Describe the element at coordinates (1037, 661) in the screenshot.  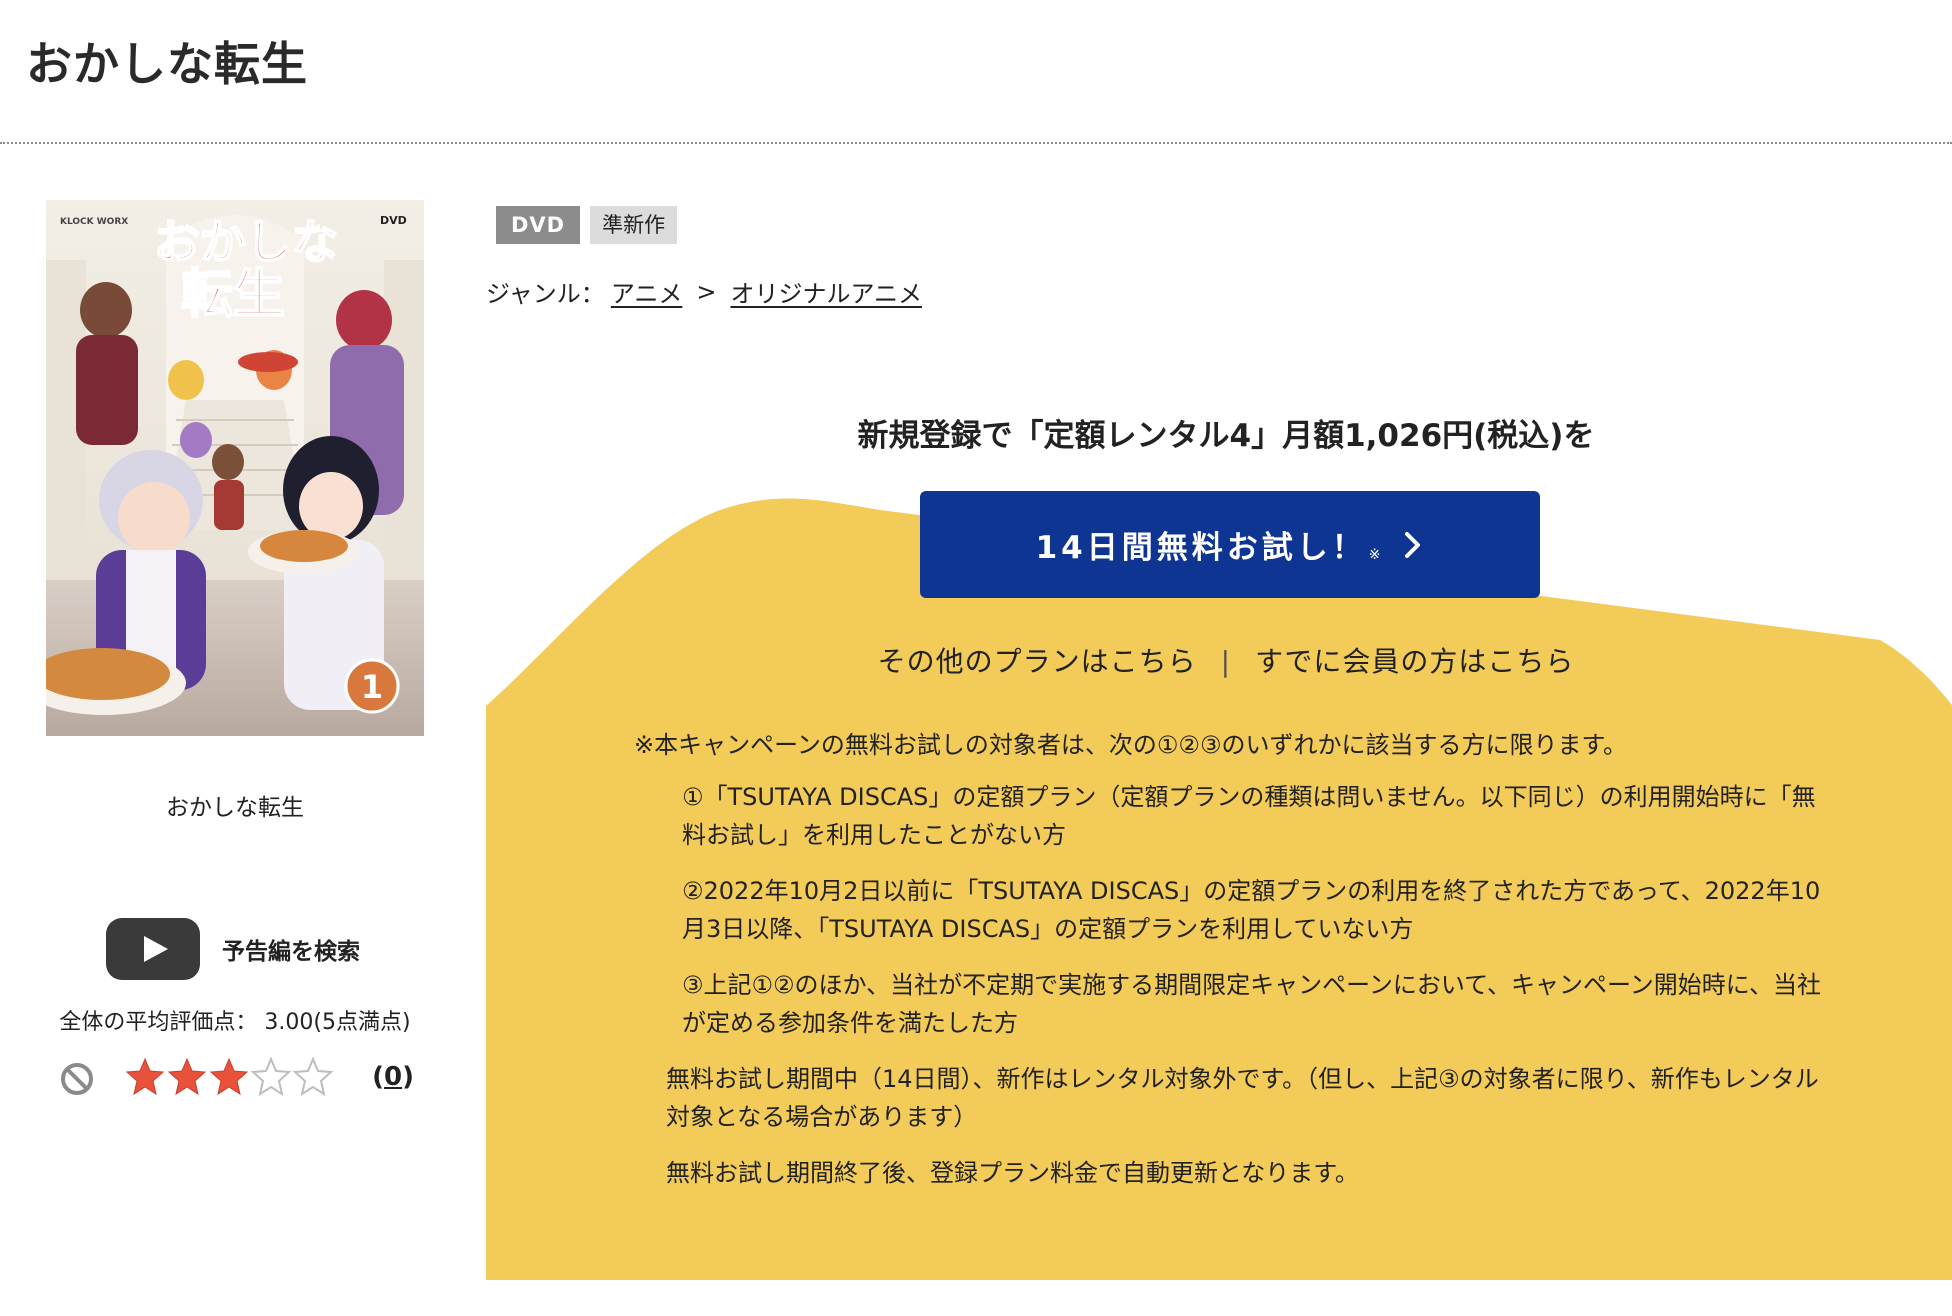
I see `other-plans-link: その他のプランはこちら` at that location.